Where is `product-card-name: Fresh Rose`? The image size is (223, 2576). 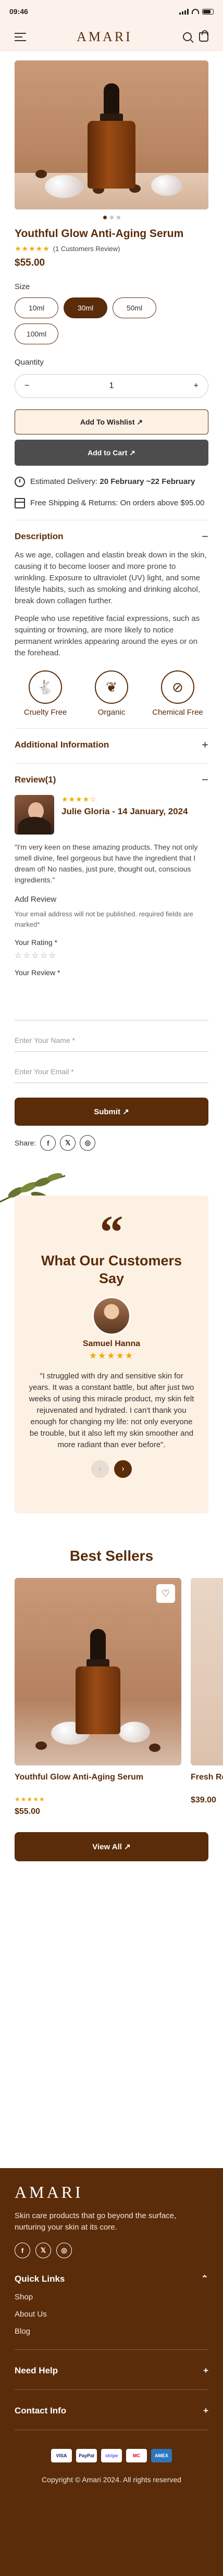 product-card-name: Fresh Rose is located at coordinates (207, 1778).